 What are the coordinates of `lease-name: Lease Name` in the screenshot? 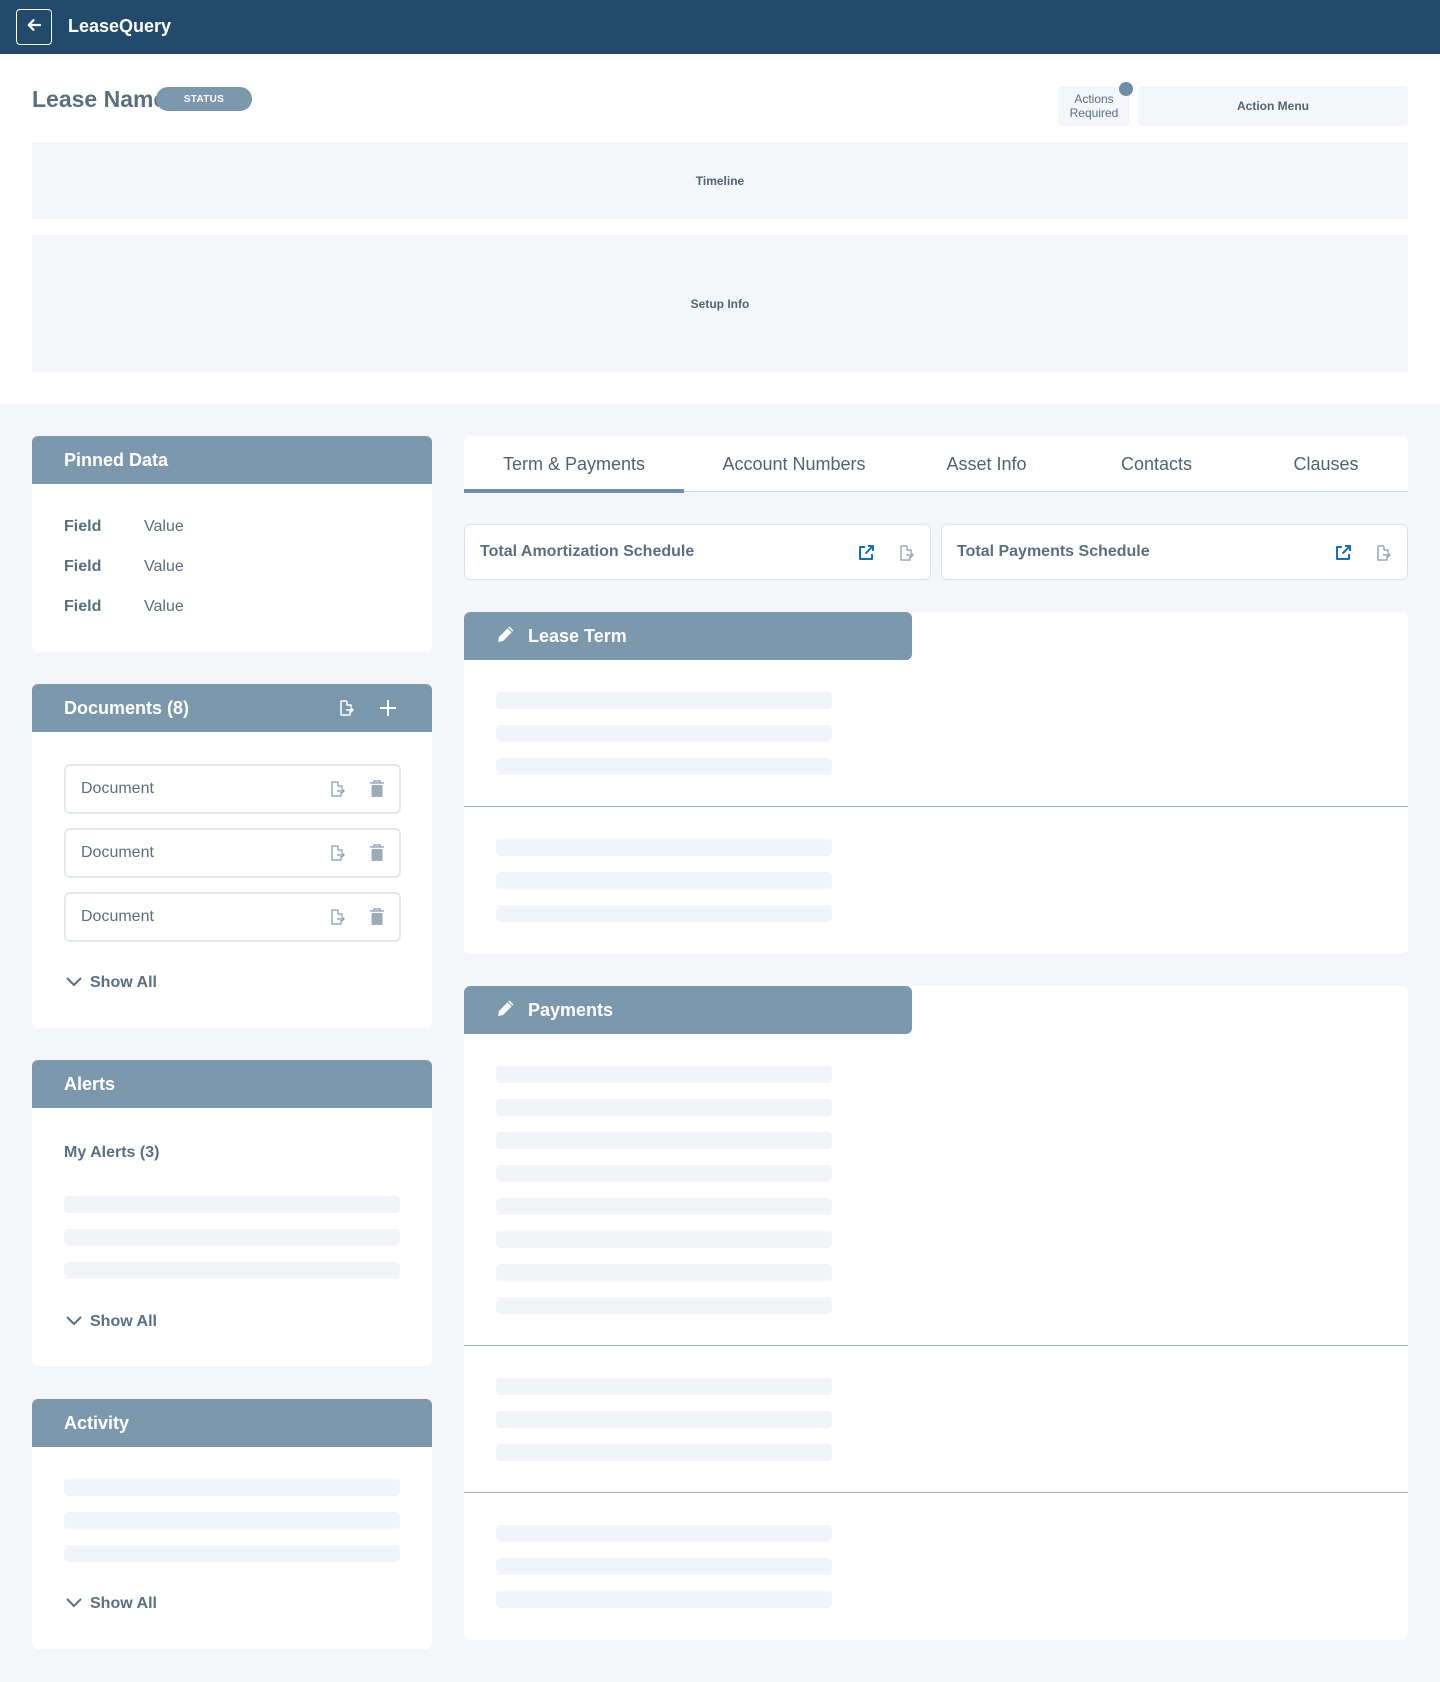 It's located at (99, 99).